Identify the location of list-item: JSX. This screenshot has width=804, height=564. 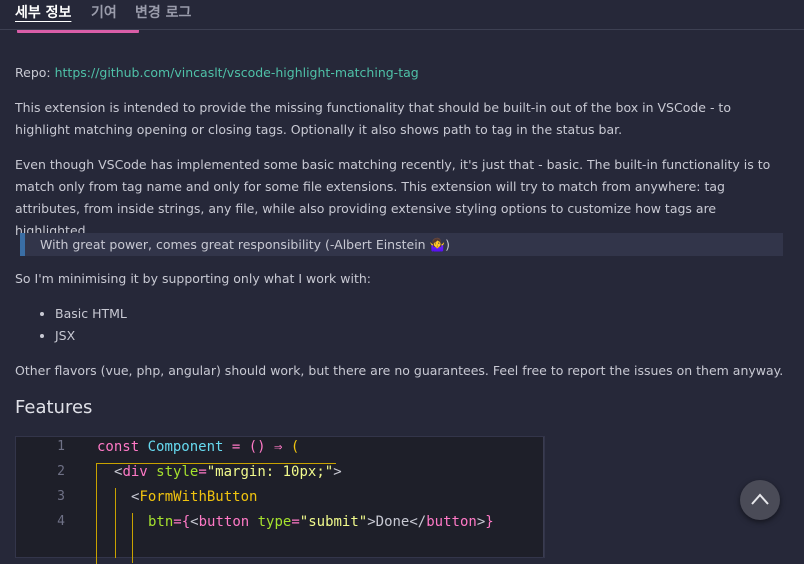
(91, 336).